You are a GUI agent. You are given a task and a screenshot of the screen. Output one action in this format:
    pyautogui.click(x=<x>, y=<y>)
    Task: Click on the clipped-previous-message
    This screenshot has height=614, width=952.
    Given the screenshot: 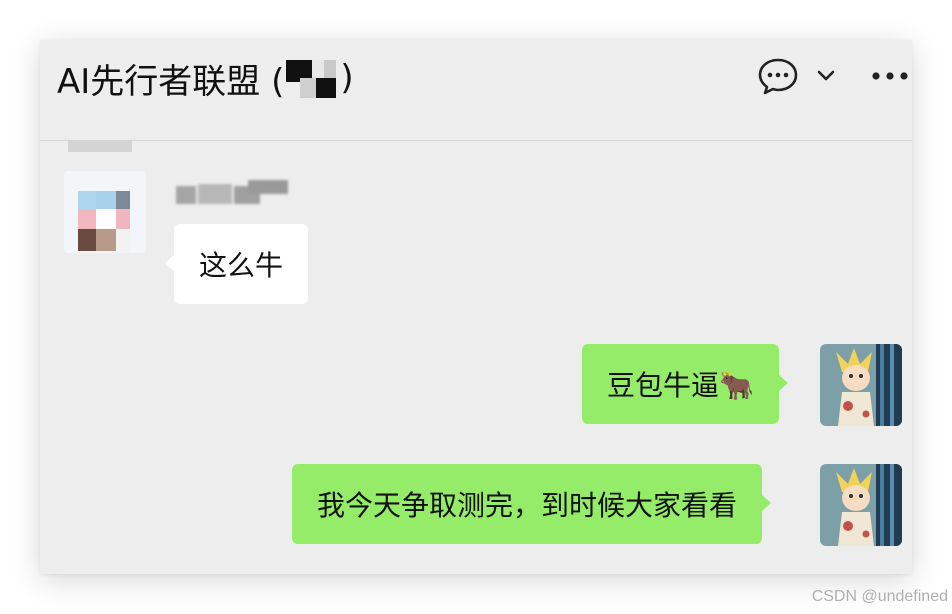 What is the action you would take?
    pyautogui.click(x=100, y=146)
    